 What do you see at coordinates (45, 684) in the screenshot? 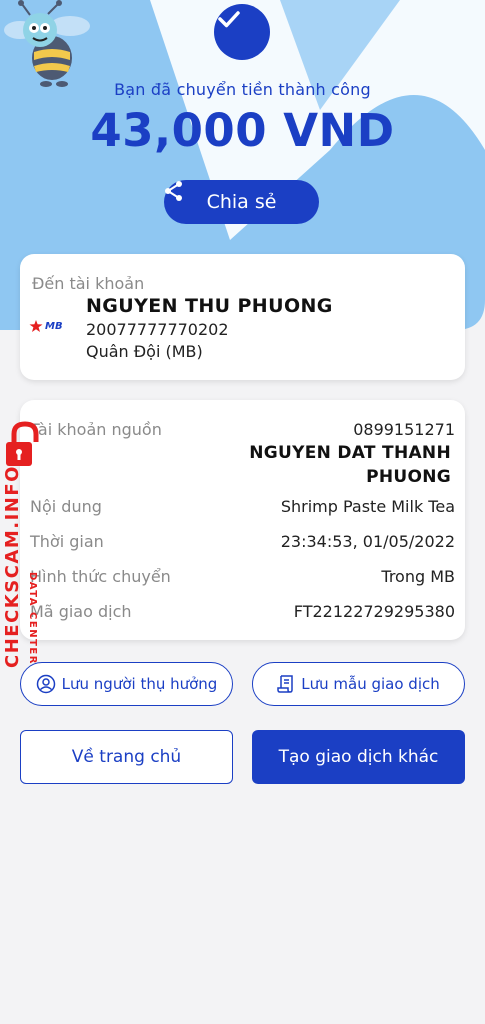
I see `user-circle-icon` at bounding box center [45, 684].